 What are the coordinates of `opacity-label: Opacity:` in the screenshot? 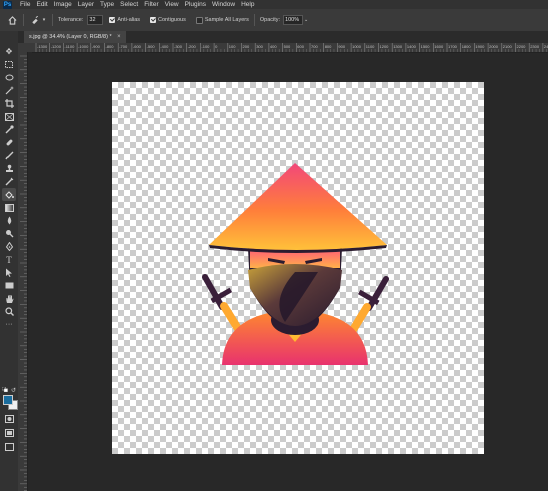 It's located at (270, 20).